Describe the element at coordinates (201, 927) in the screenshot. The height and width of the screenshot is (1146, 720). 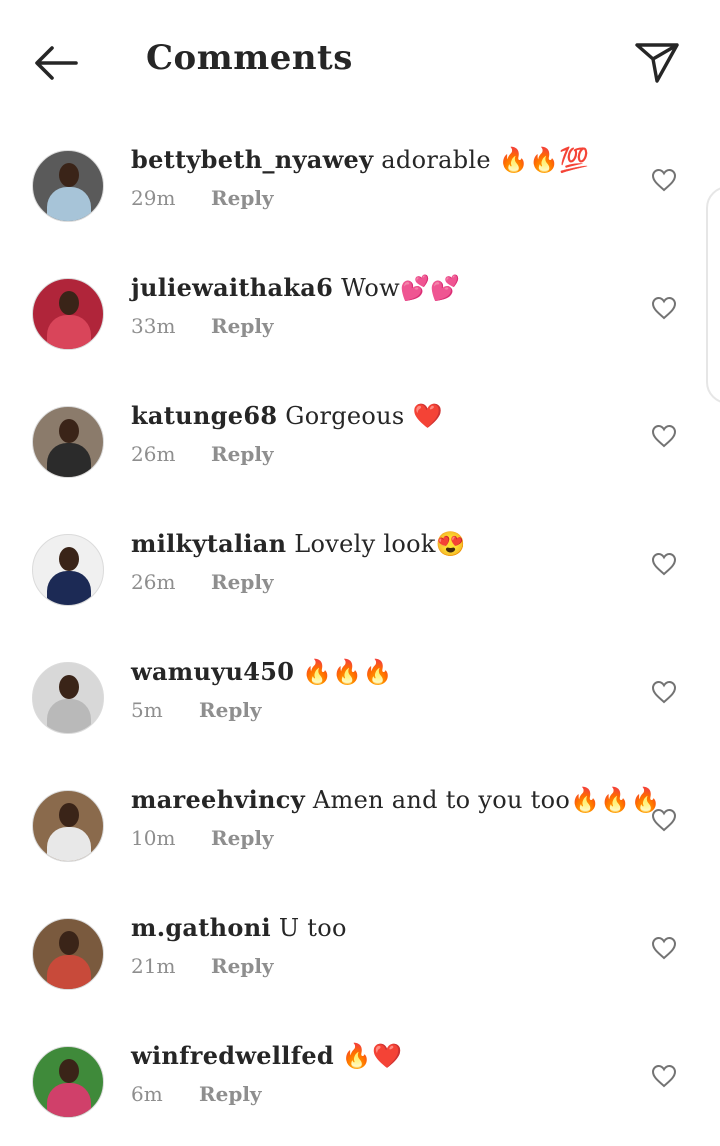
I see `comment-username: m.gathoni` at that location.